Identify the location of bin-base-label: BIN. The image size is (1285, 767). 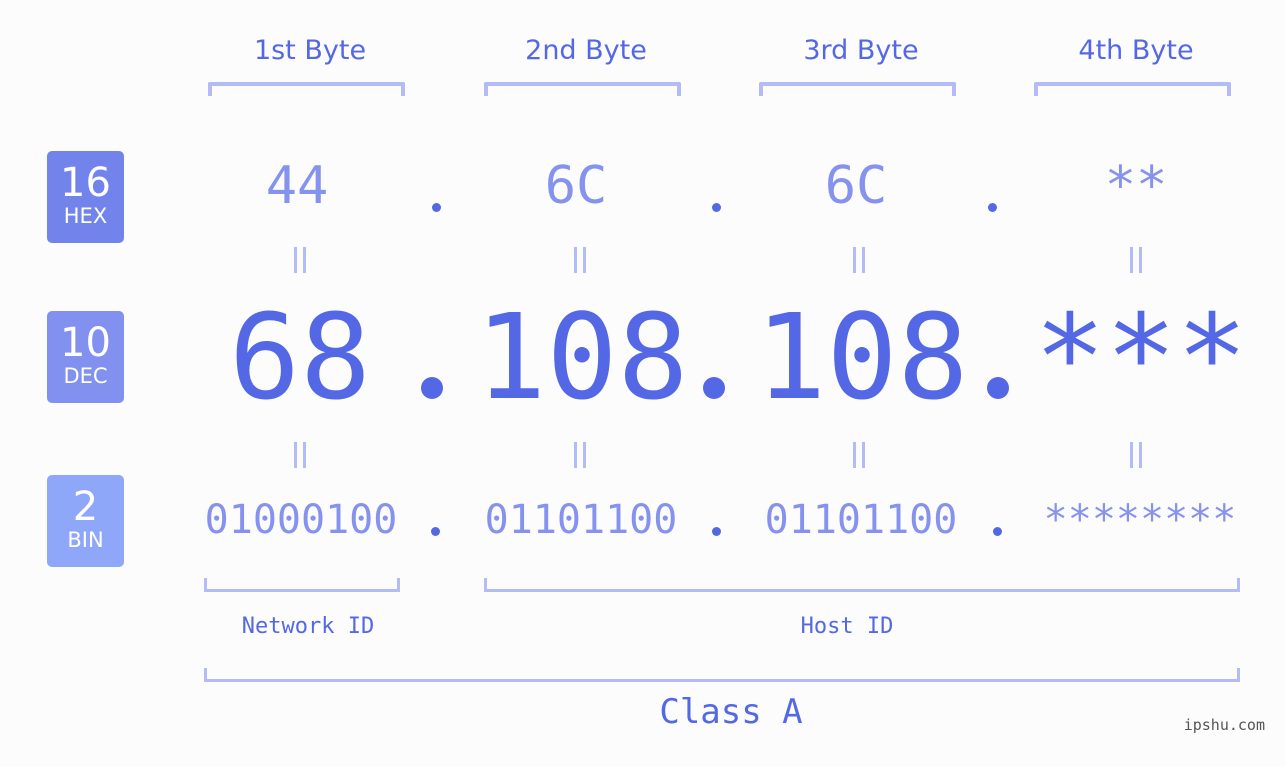
(85, 540).